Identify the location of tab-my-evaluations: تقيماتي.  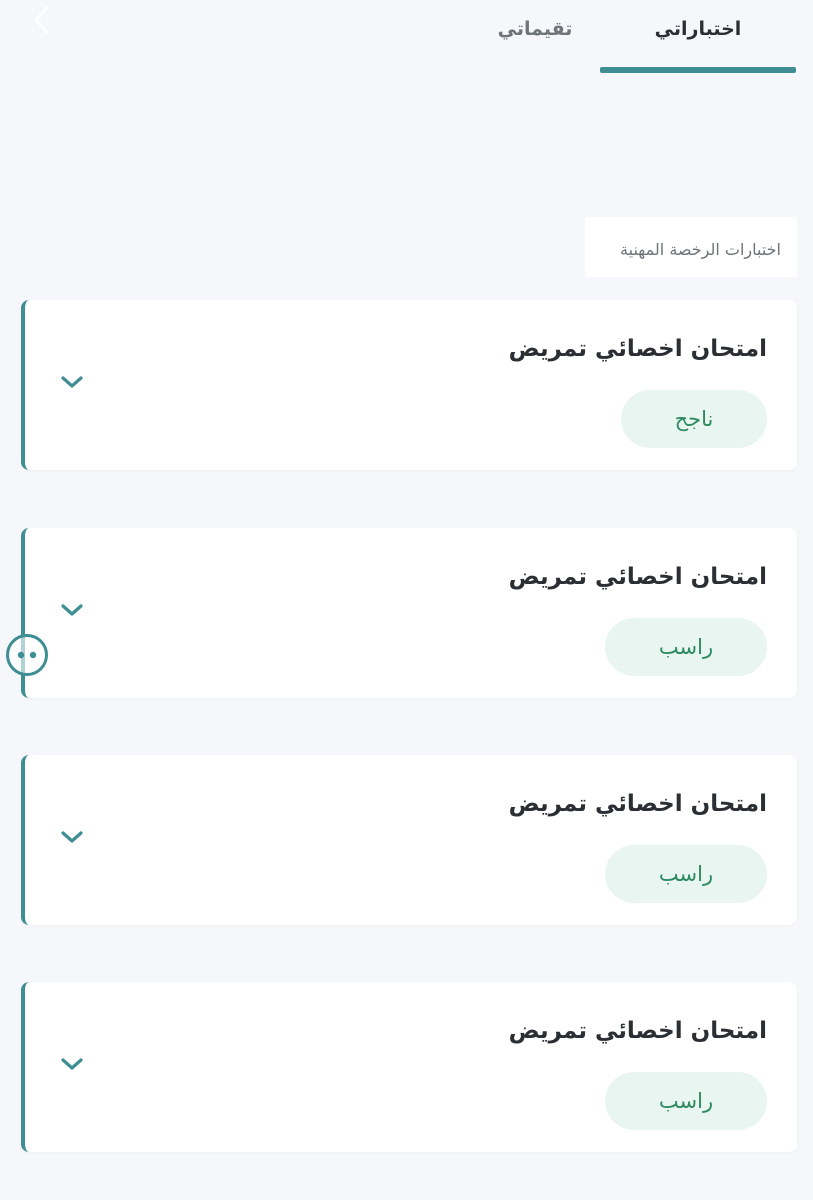
(535, 29).